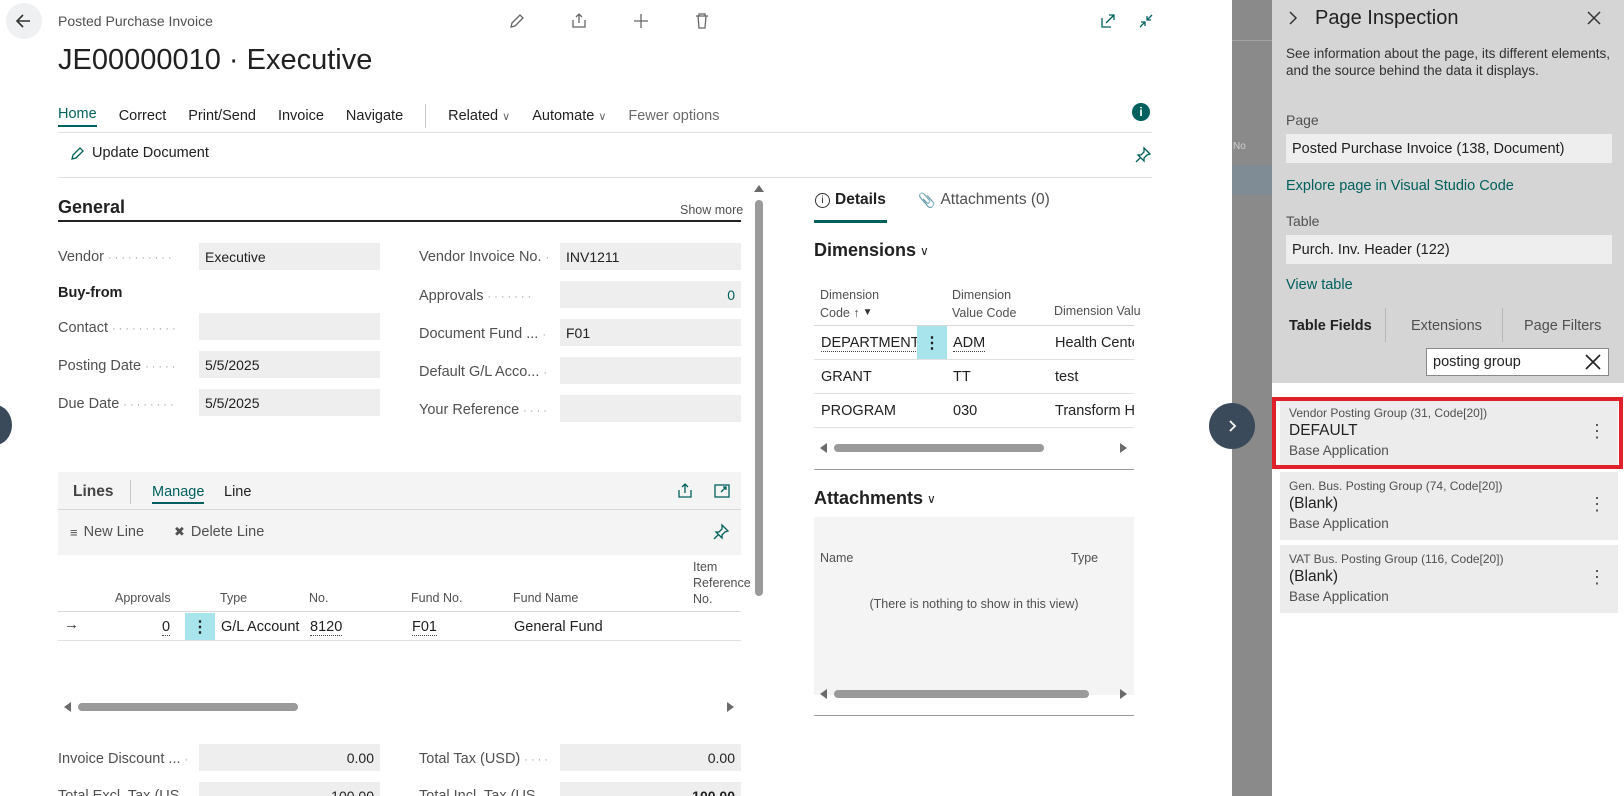 Image resolution: width=1624 pixels, height=796 pixels. What do you see at coordinates (424, 627) in the screenshot?
I see `cell-fund-no: F01` at bounding box center [424, 627].